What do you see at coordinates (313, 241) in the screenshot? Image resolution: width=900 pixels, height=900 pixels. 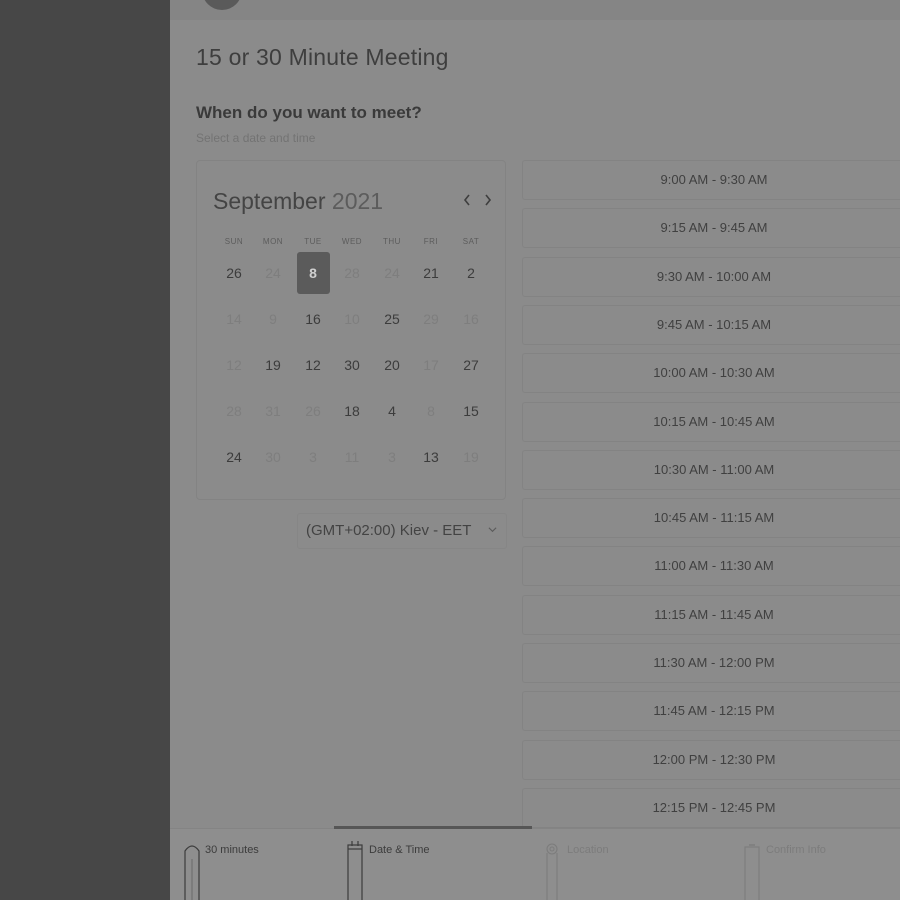 I see `weekday-label: TUE` at bounding box center [313, 241].